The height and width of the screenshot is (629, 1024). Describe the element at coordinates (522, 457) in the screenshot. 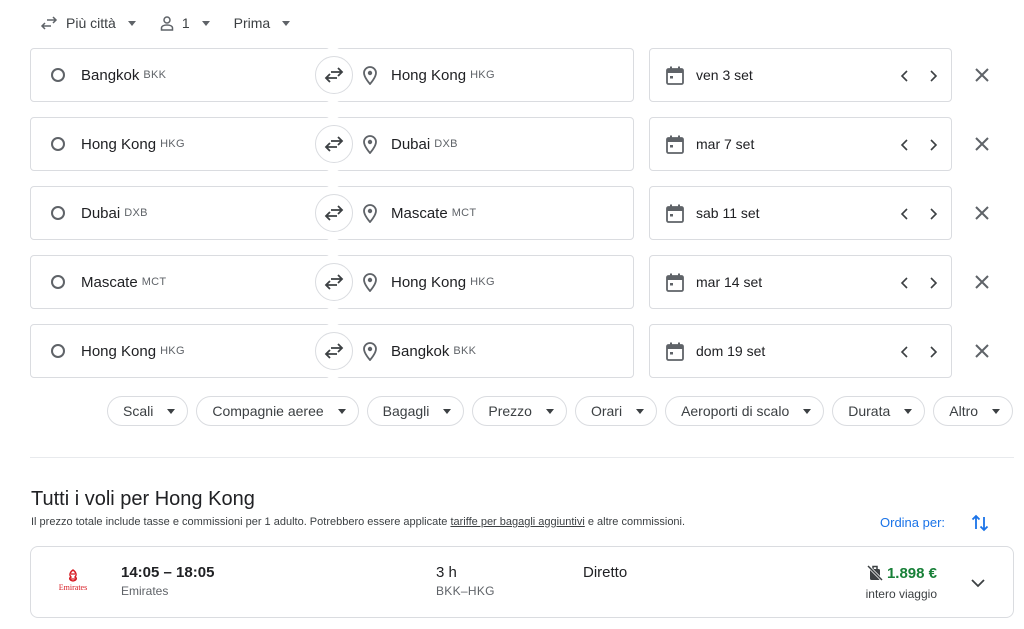

I see `divider` at that location.